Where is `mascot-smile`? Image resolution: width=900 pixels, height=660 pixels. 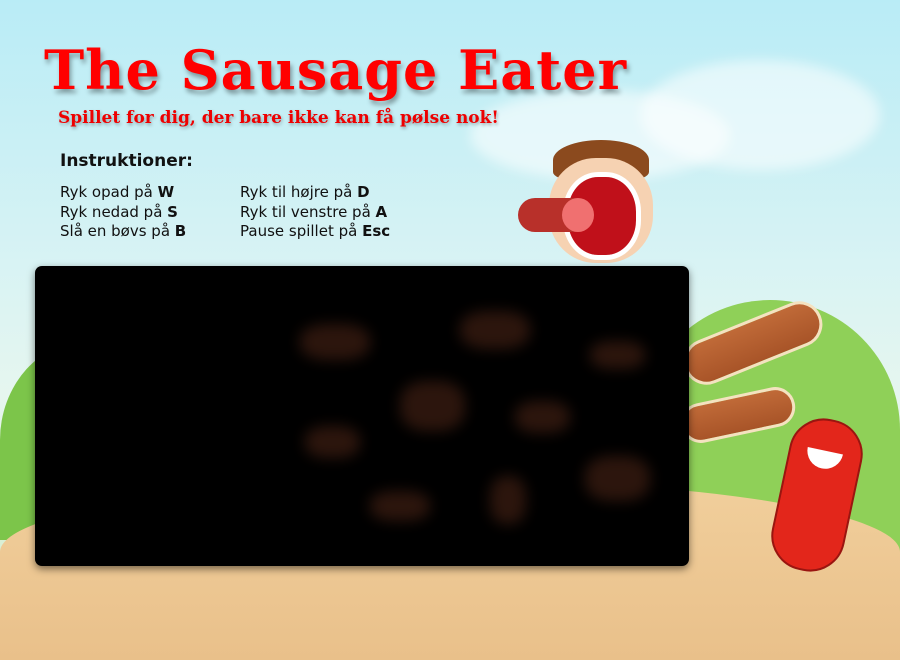
mascot-smile is located at coordinates (823, 460).